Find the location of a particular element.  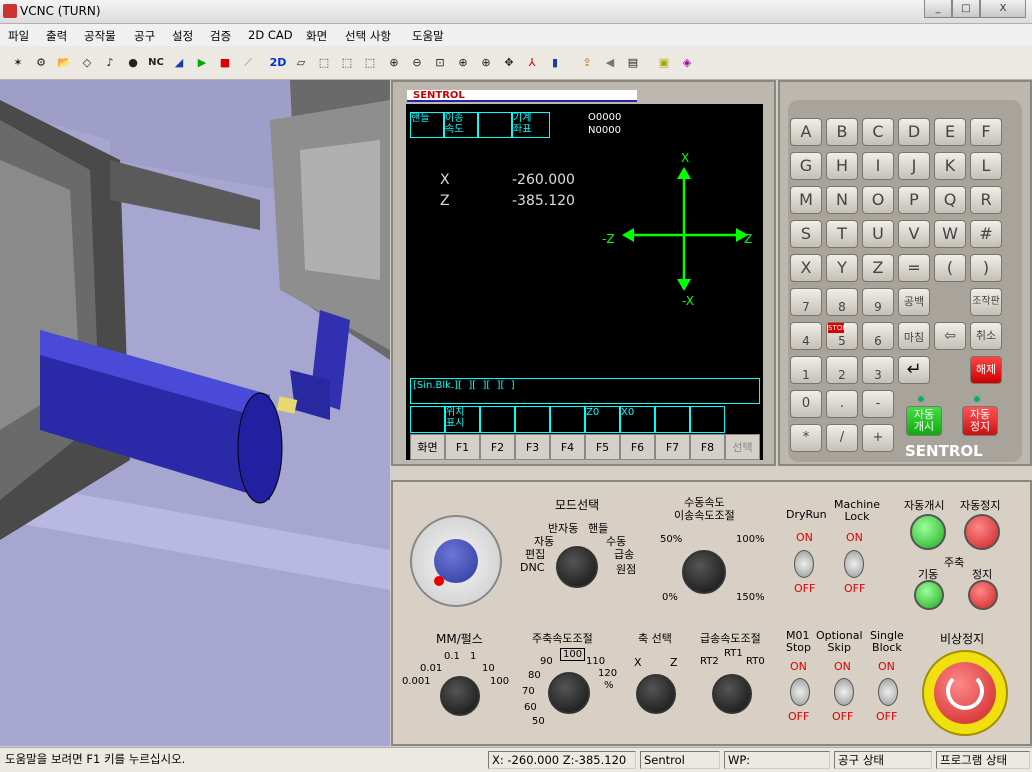

menu-output: 출력 is located at coordinates (56, 36).